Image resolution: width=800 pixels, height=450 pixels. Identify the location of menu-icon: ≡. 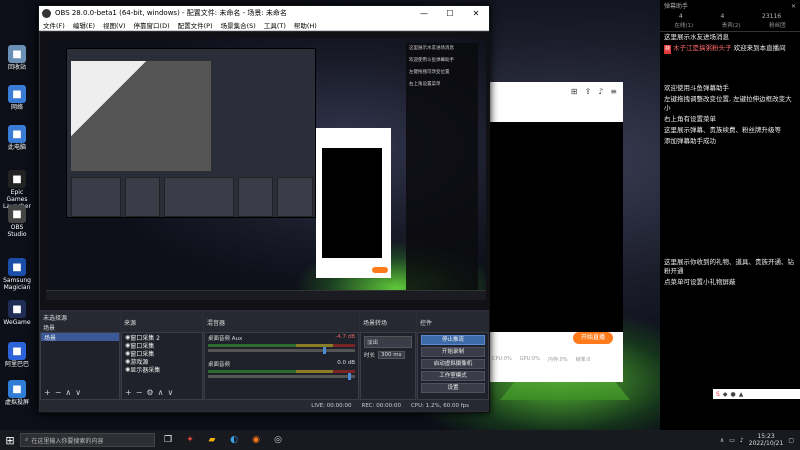
(613, 93).